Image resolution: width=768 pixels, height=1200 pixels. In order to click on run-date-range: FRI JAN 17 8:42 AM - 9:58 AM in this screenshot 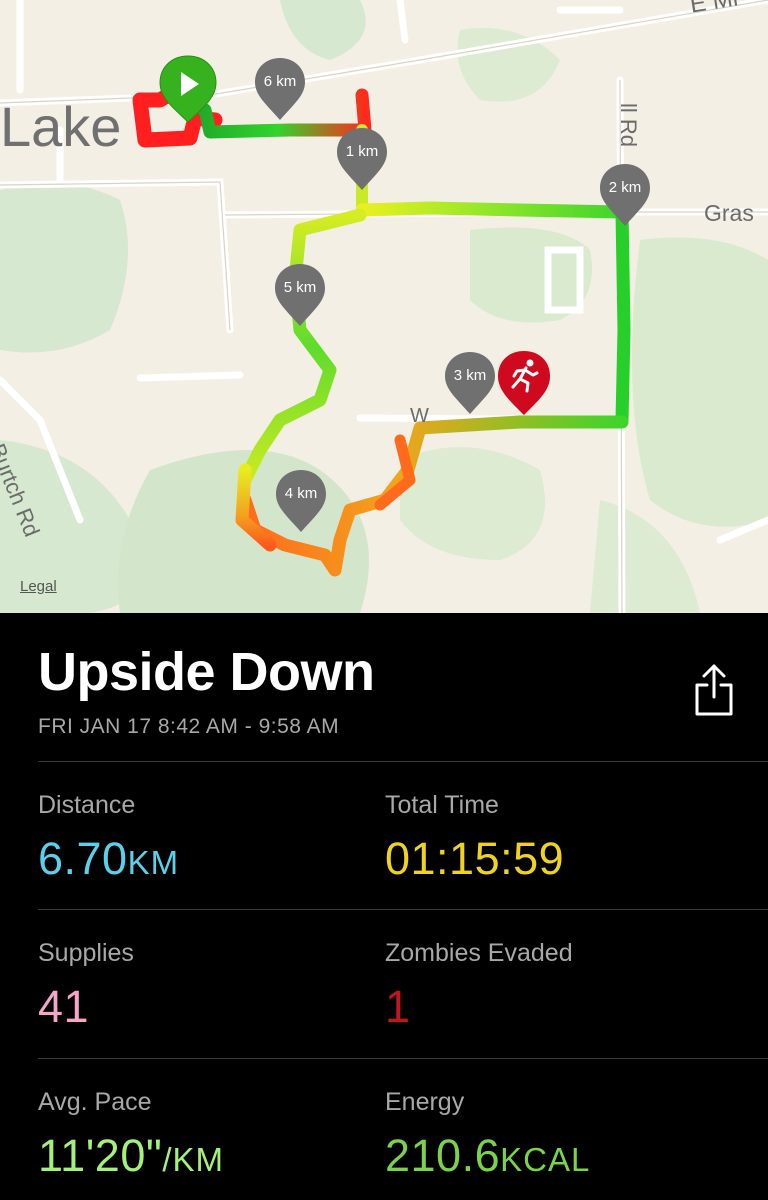, I will do `click(189, 726)`.